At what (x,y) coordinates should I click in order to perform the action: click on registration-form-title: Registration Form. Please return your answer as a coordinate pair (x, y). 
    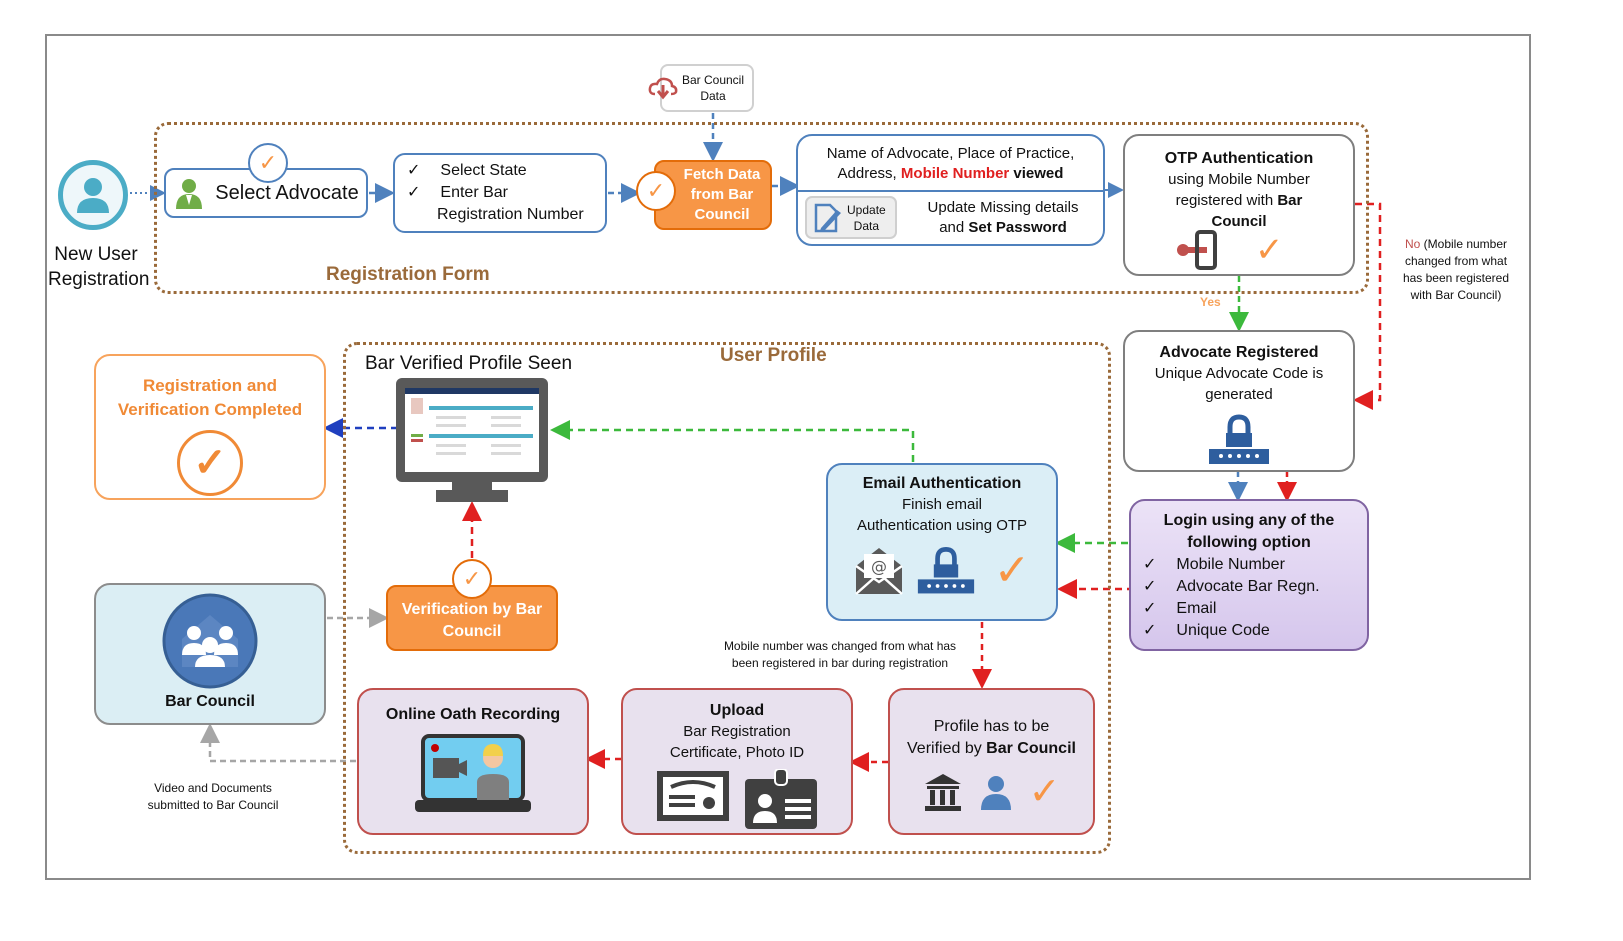
    Looking at the image, I should click on (408, 274).